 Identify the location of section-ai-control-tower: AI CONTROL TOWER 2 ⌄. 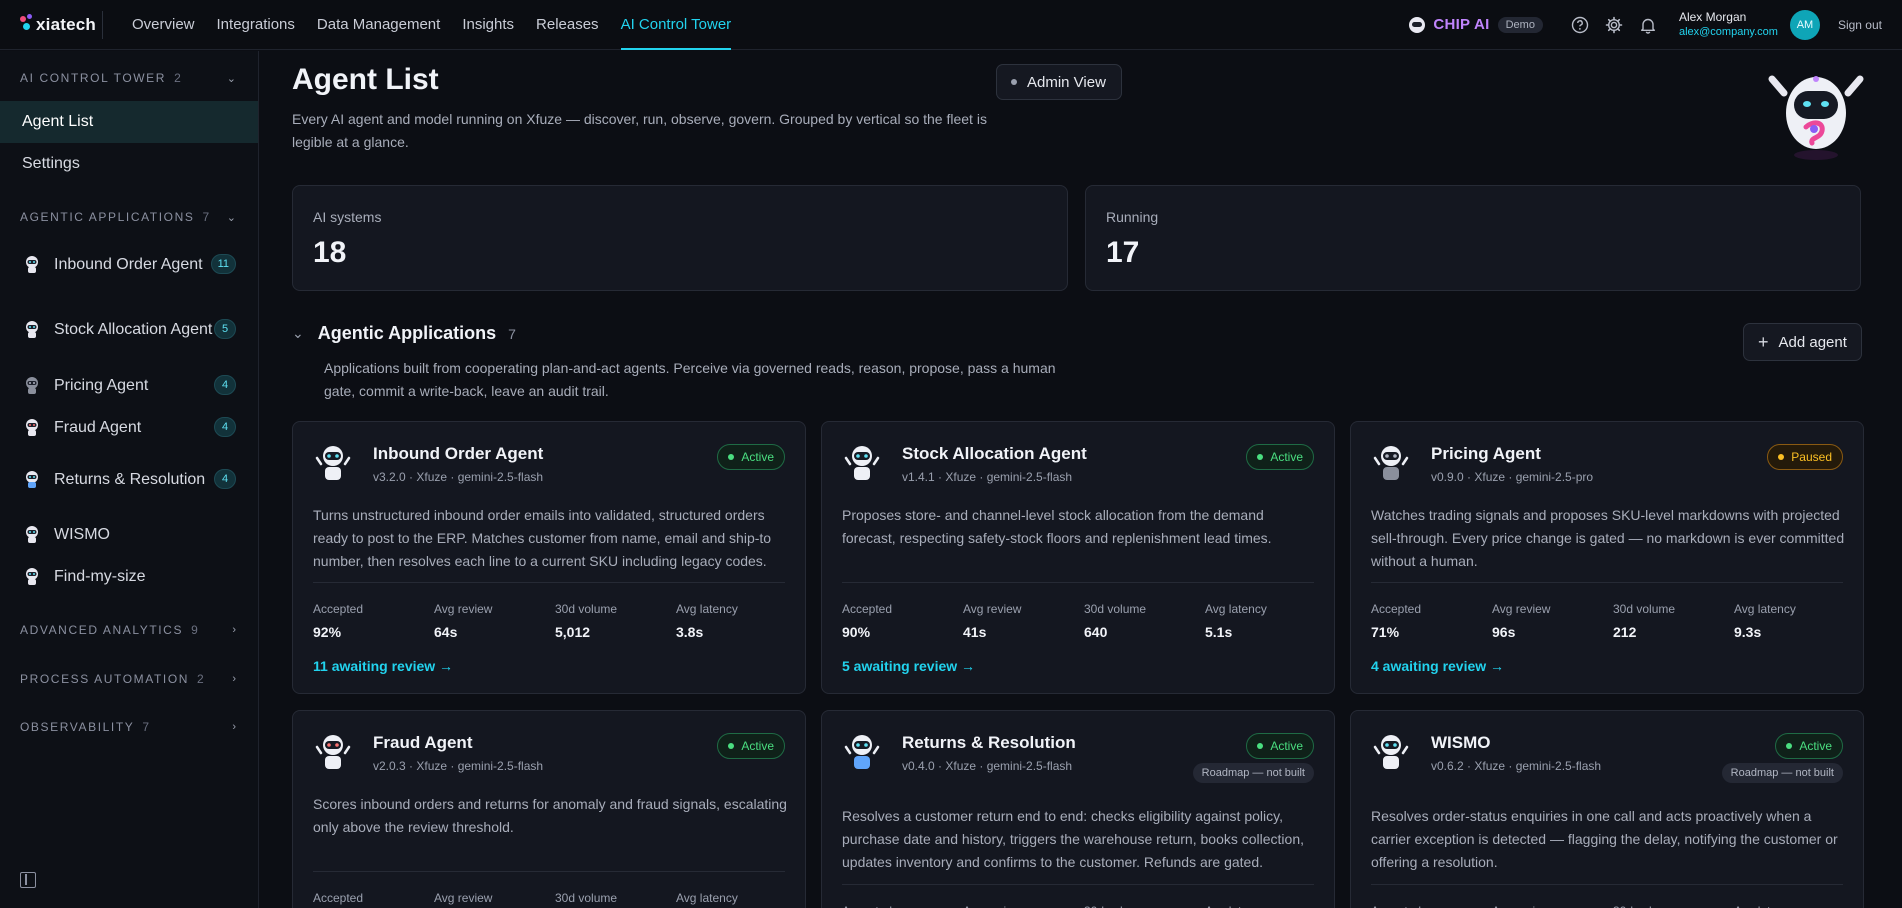
(129, 78).